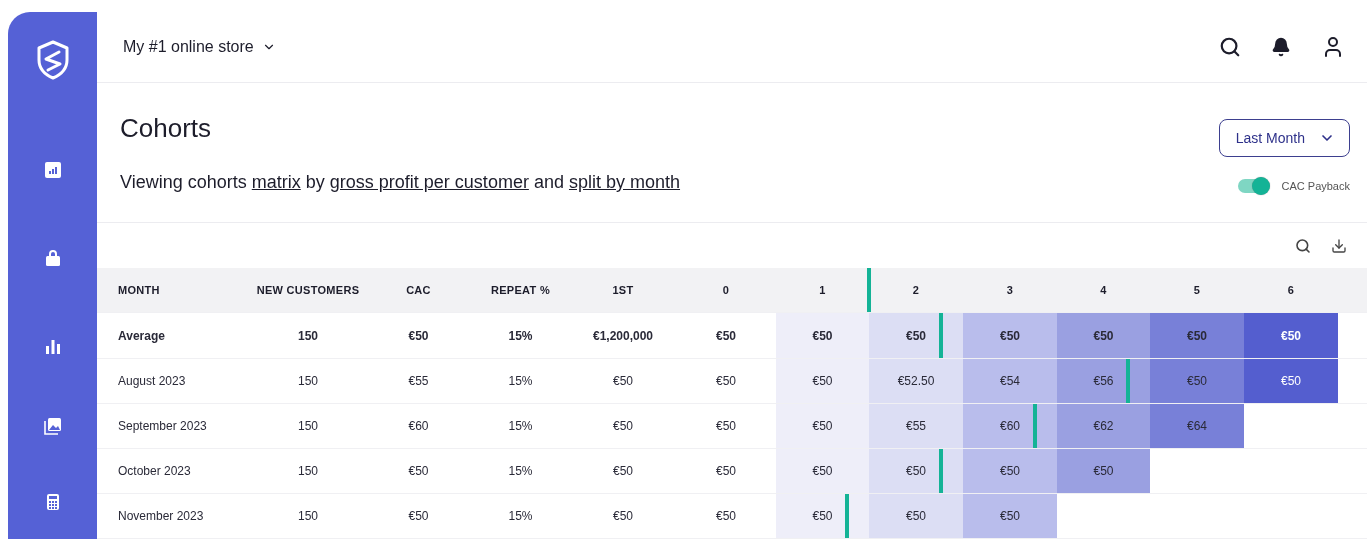 The width and height of the screenshot is (1367, 551). Describe the element at coordinates (1197, 425) in the screenshot. I see `heatmap-cell: €64` at that location.